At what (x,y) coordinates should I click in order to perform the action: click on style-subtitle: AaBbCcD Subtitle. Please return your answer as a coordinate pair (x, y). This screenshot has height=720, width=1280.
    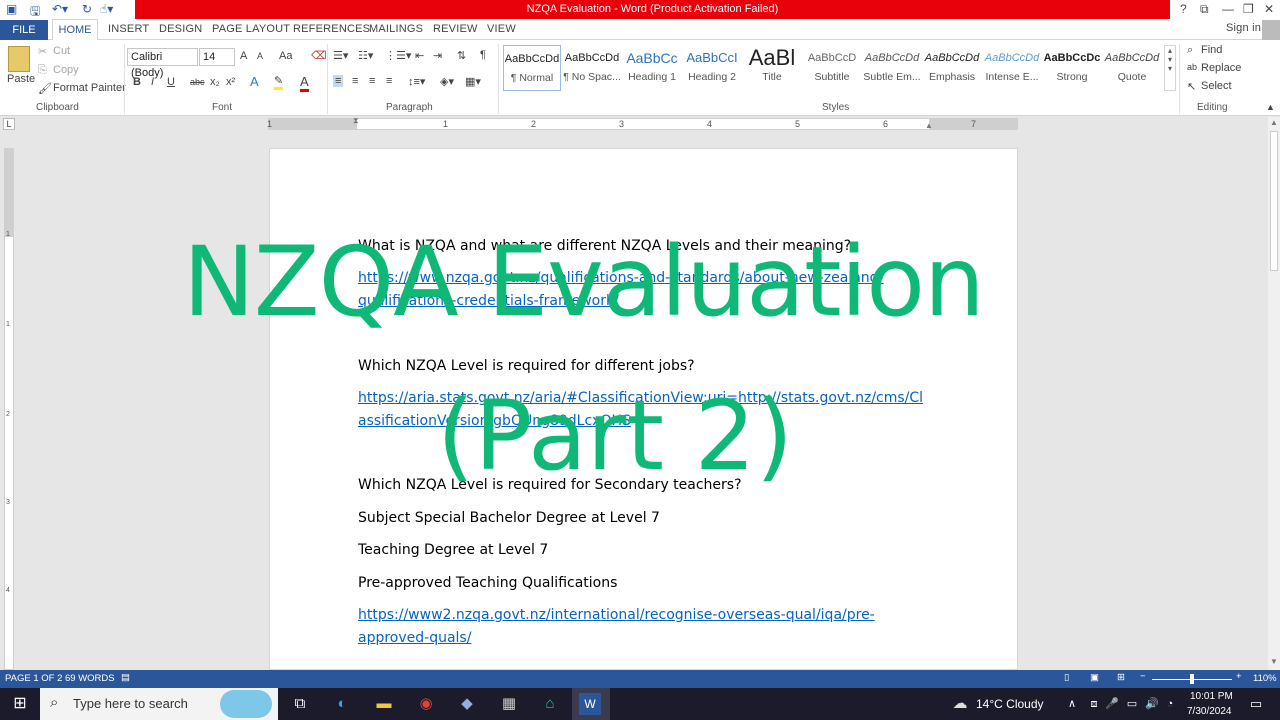
    Looking at the image, I should click on (832, 68).